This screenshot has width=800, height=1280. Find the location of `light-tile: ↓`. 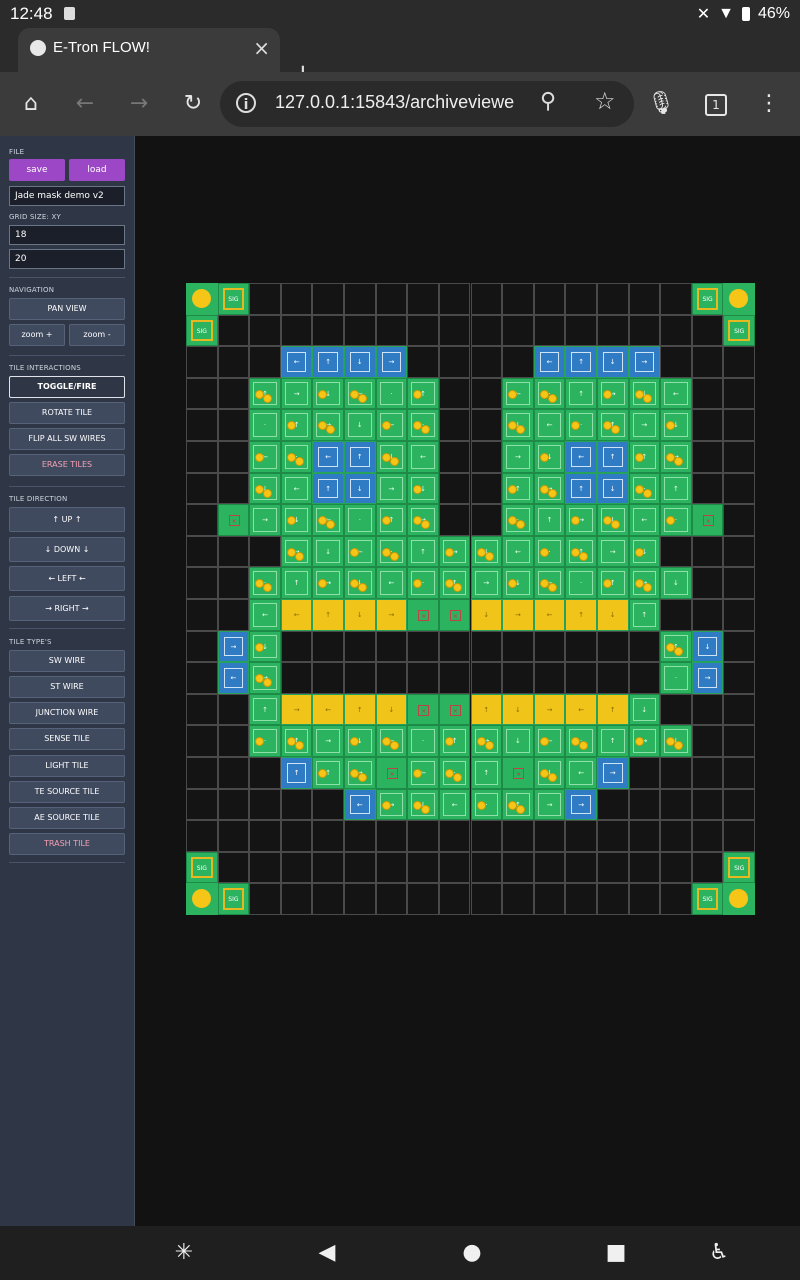

light-tile: ↓ is located at coordinates (360, 615).